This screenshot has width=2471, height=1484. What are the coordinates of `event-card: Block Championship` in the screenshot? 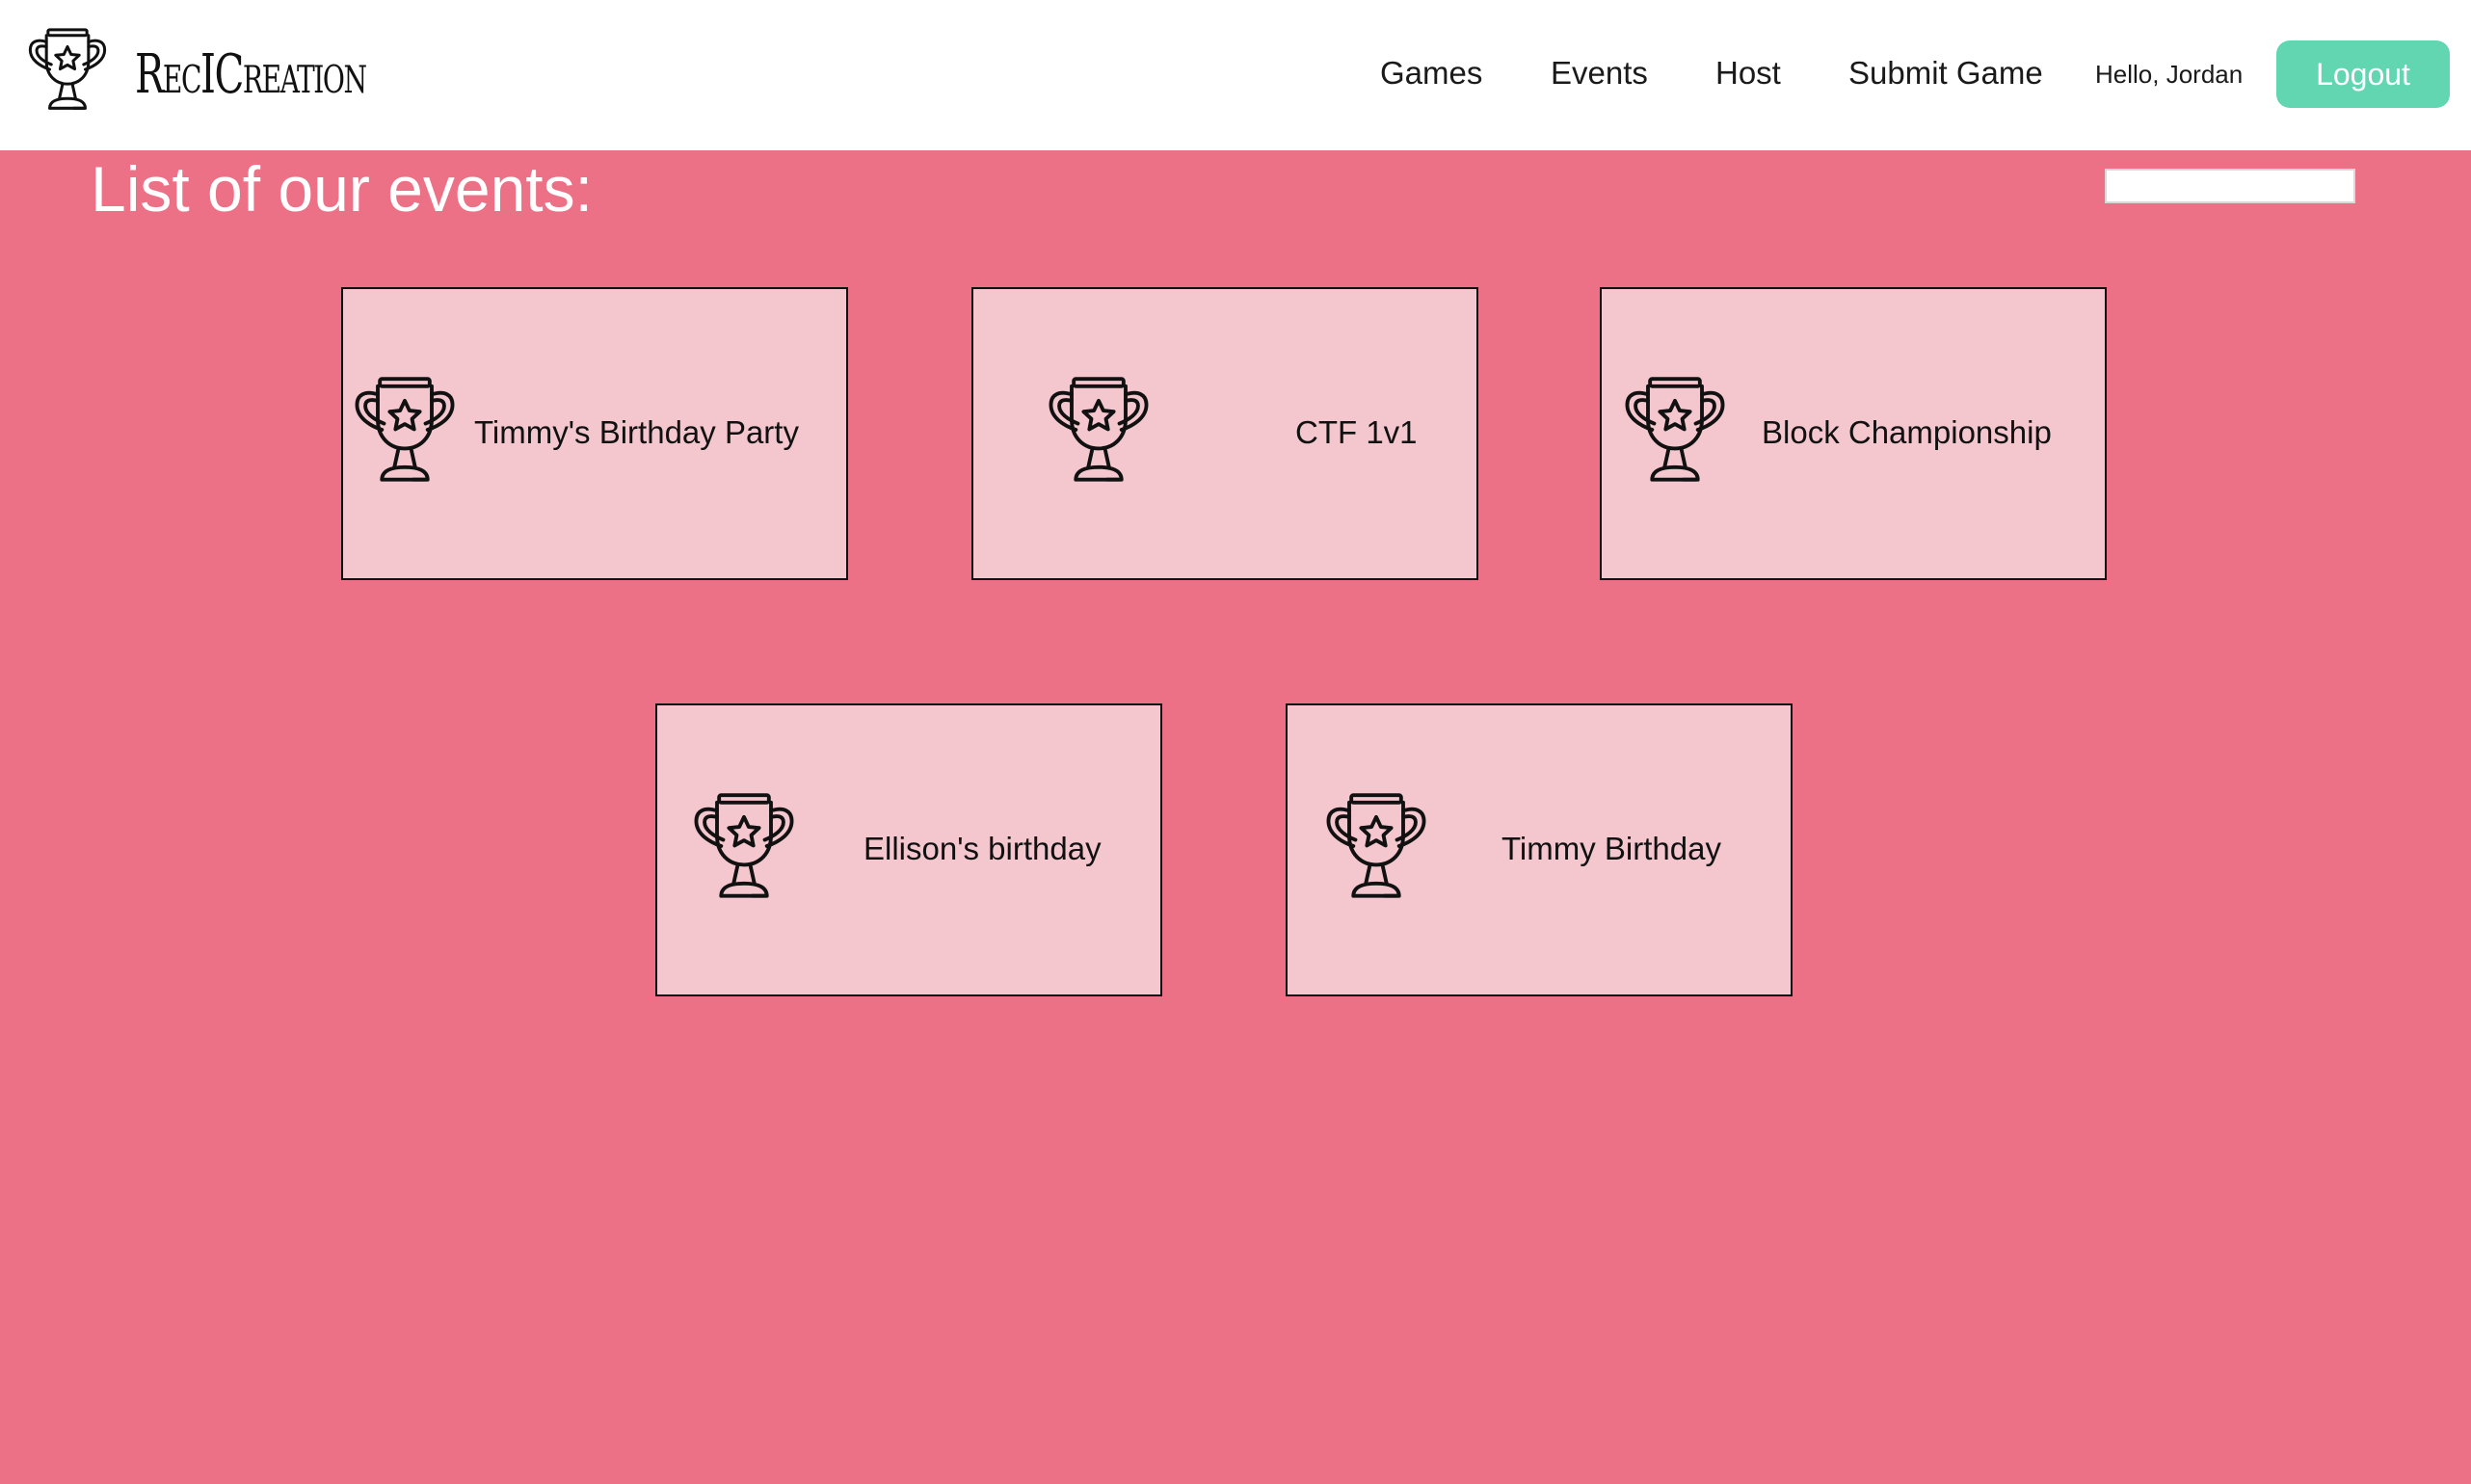 It's located at (1853, 433).